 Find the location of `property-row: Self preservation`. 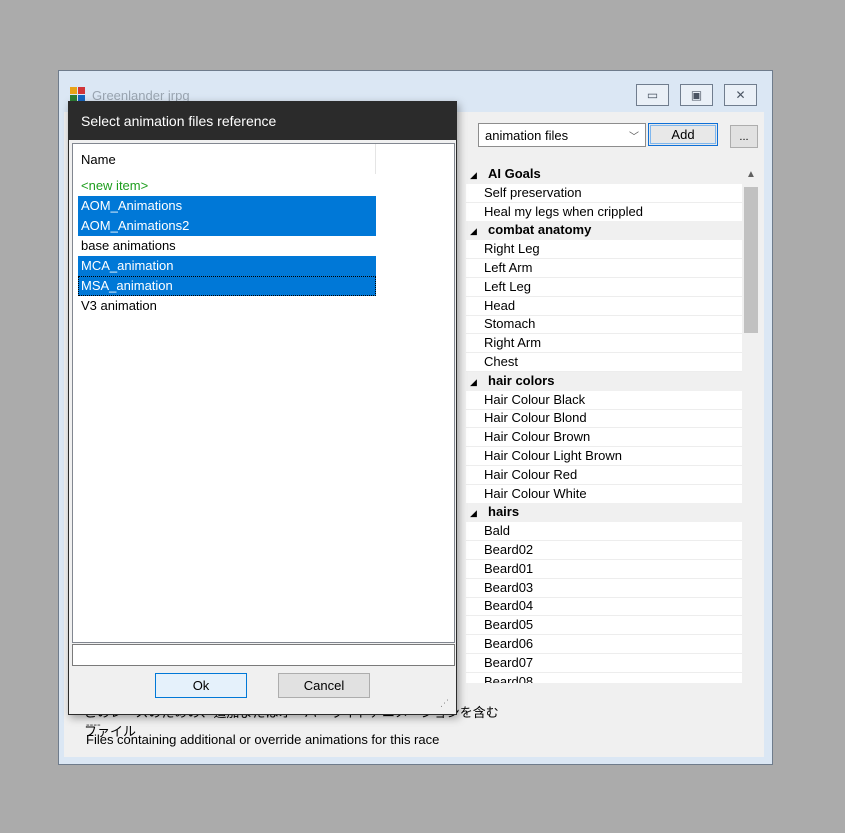

property-row: Self preservation is located at coordinates (604, 193).